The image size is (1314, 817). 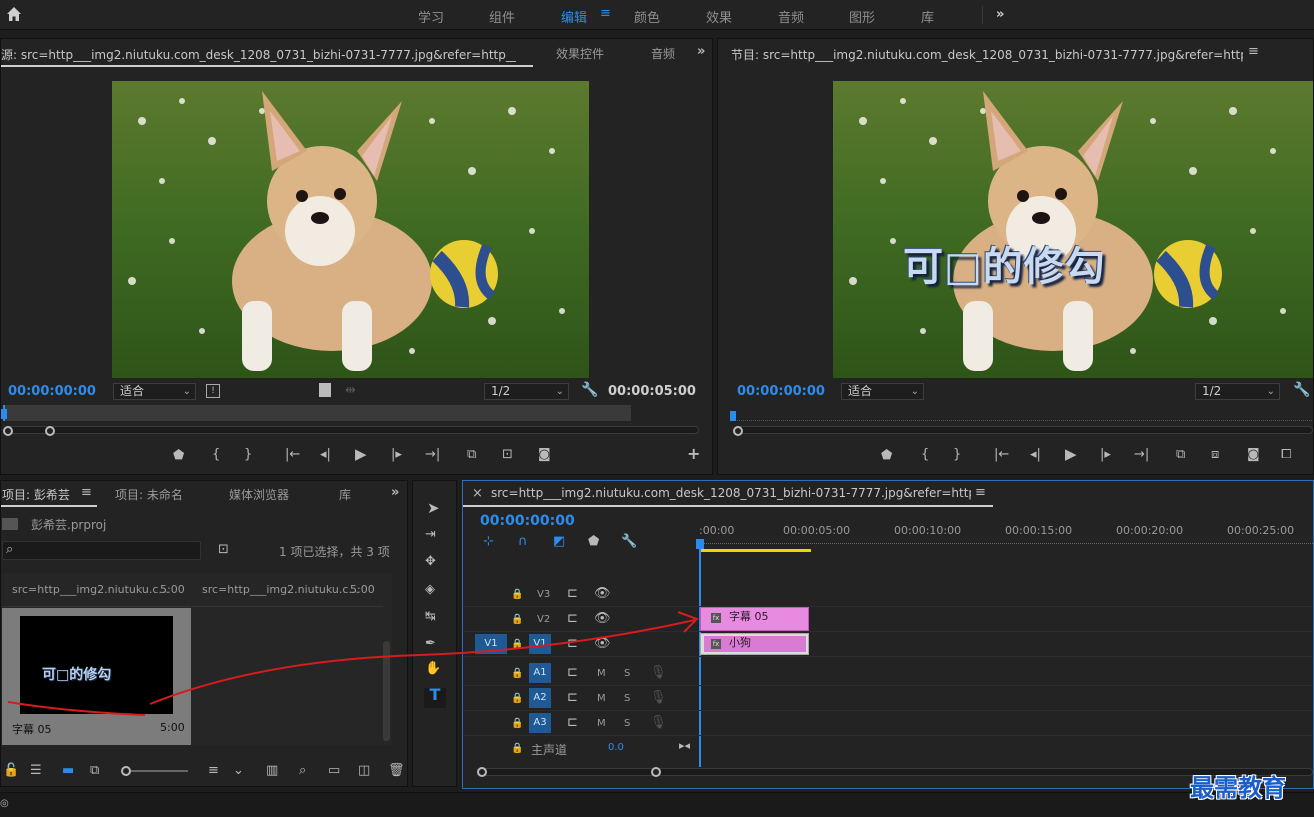 I want to click on status-icon: ◎, so click(x=4, y=803).